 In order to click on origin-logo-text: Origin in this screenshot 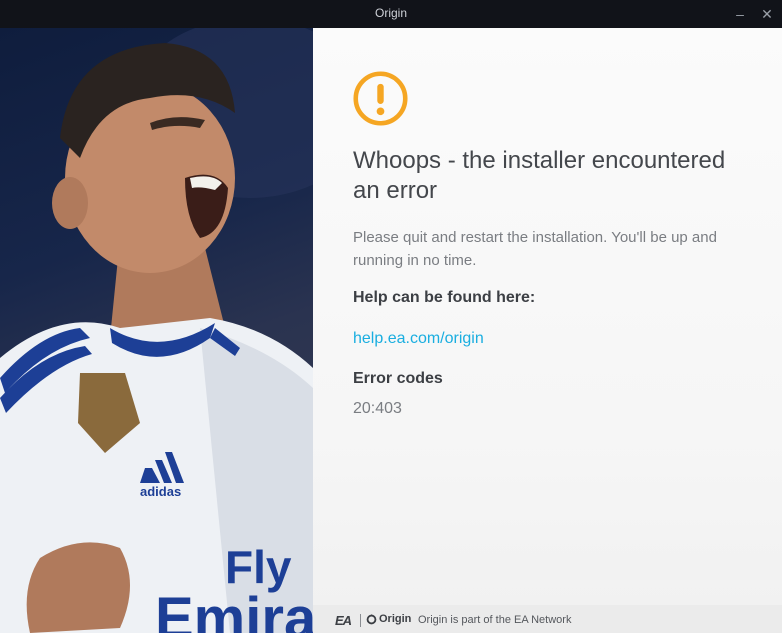, I will do `click(395, 619)`.